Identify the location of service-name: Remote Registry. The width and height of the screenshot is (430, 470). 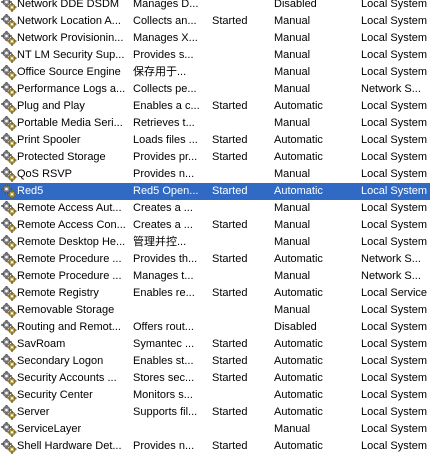
(58, 293).